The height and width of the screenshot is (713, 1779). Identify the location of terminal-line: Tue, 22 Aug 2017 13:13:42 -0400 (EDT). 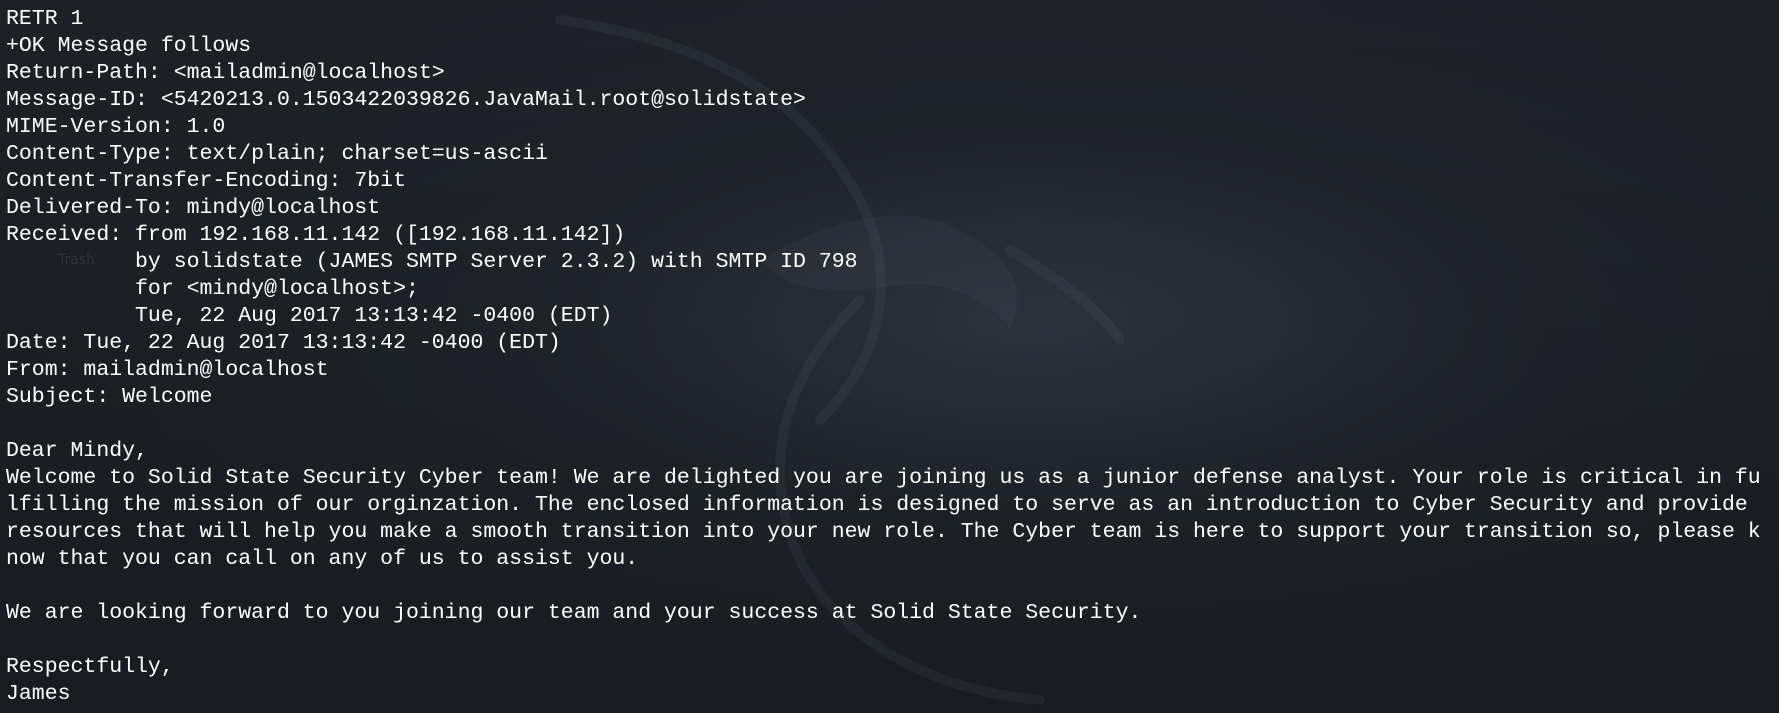
(309, 316).